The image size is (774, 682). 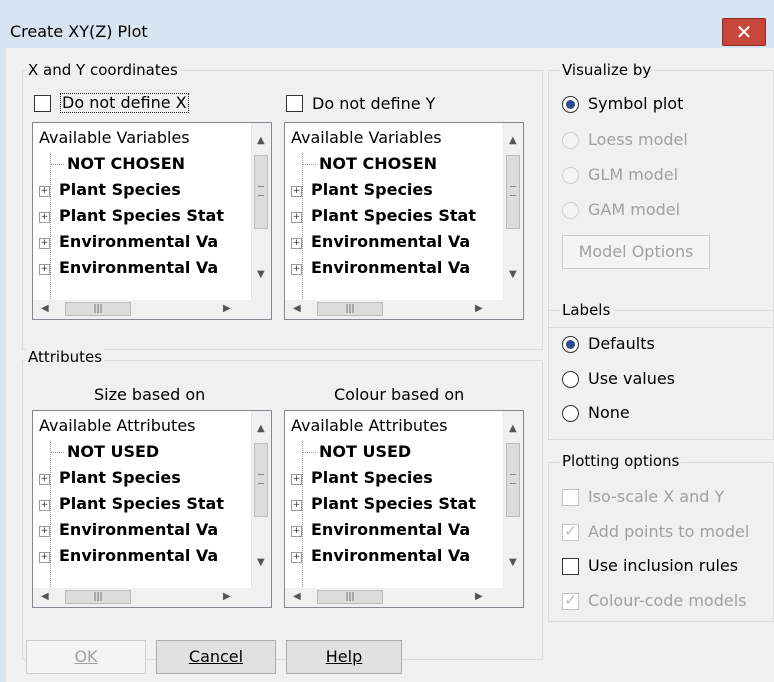 I want to click on help-button: Help, so click(x=344, y=657).